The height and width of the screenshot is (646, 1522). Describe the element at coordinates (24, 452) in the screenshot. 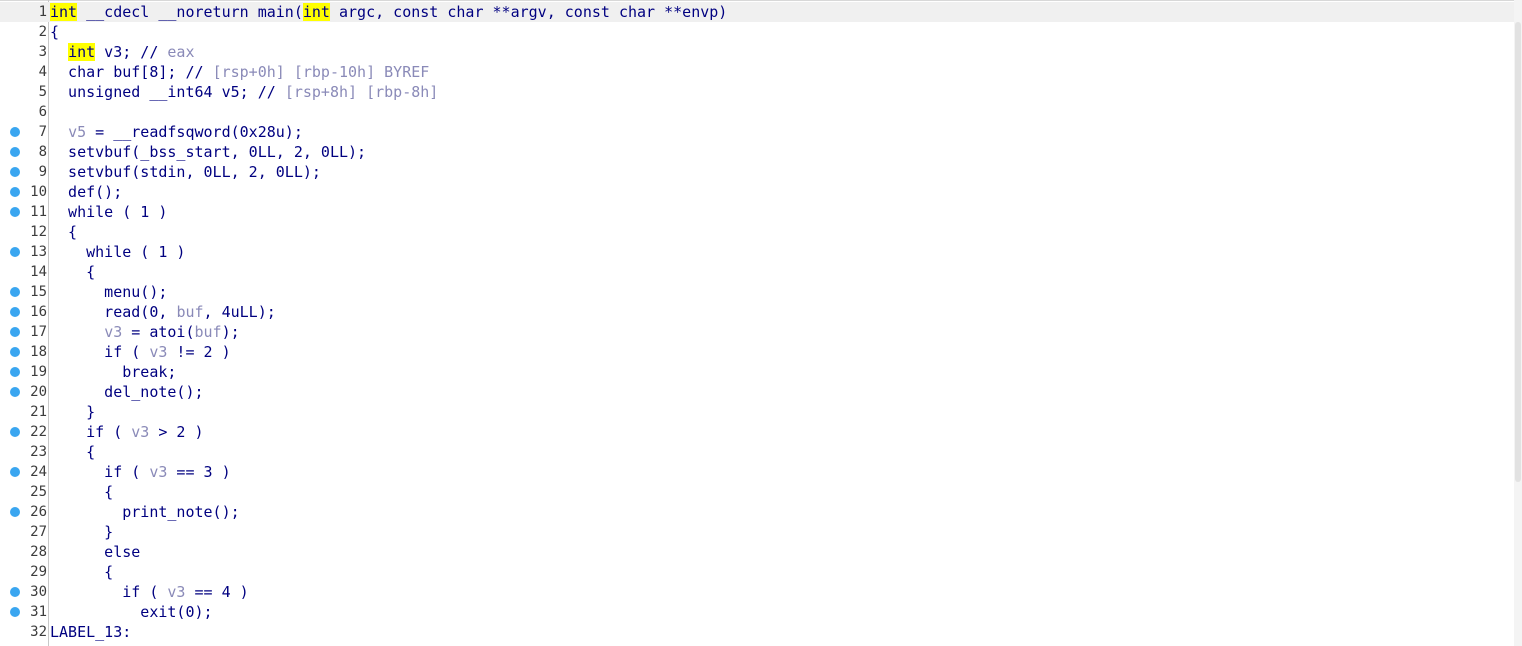

I see `line-gutter: 23` at that location.